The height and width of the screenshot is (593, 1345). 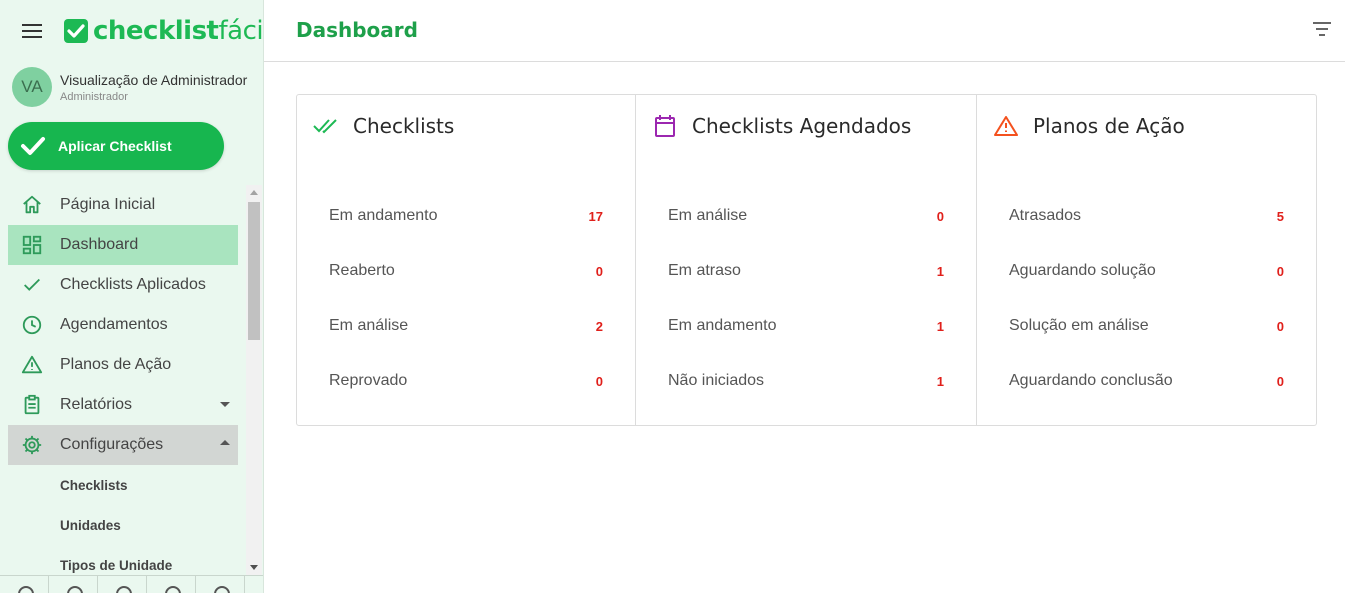 I want to click on sidebar-scrollbar, so click(x=254, y=380).